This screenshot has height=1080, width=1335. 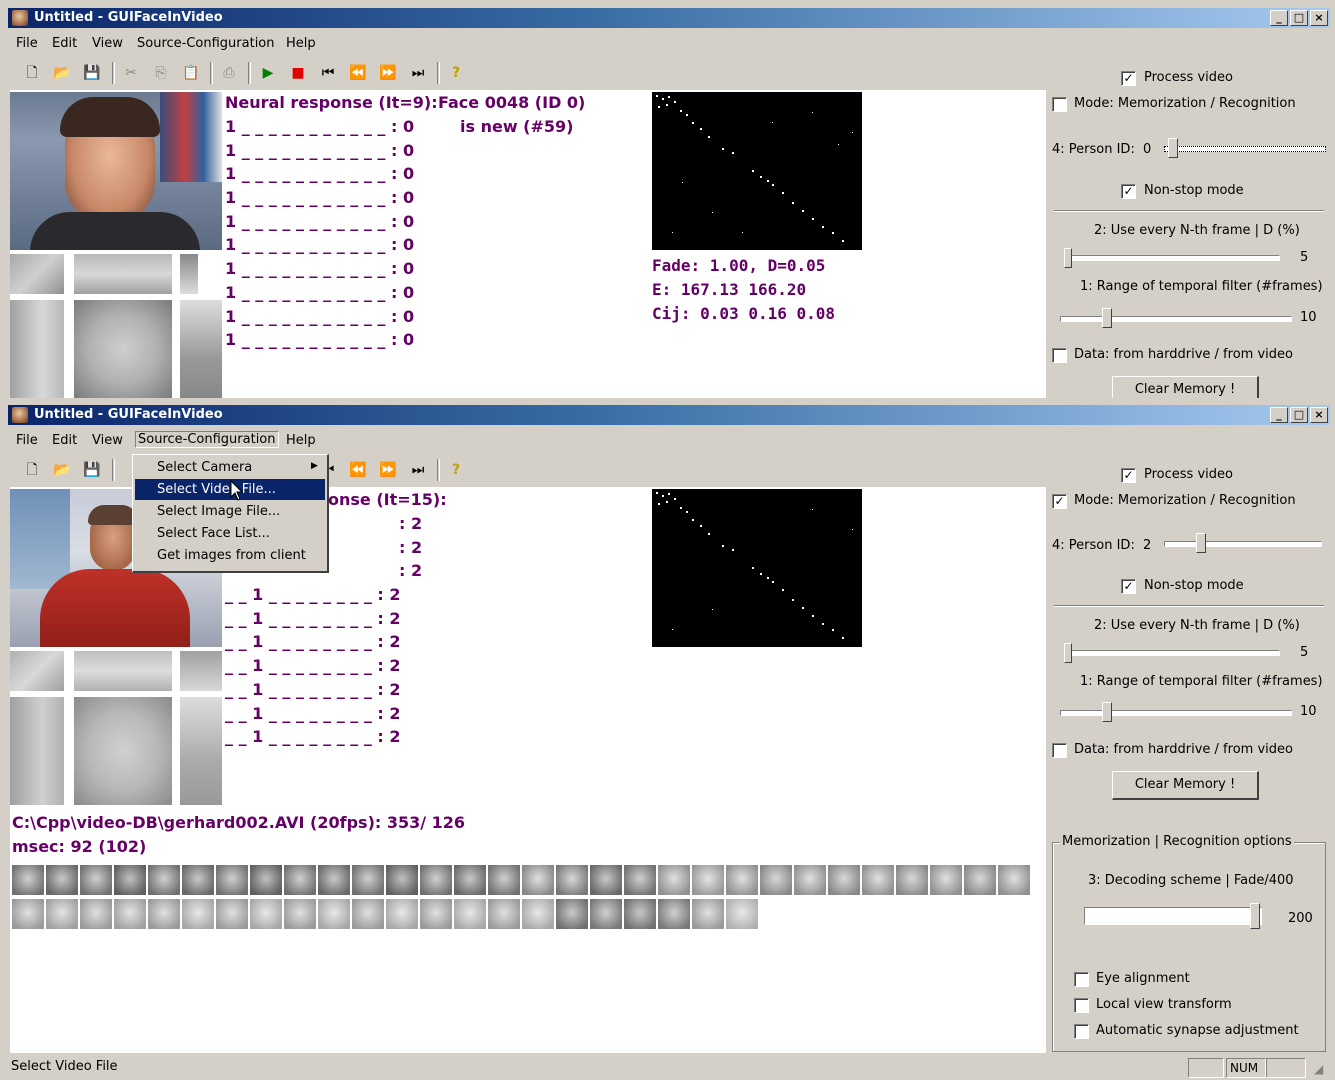 I want to click on copy-icon: ⎘, so click(x=161, y=73).